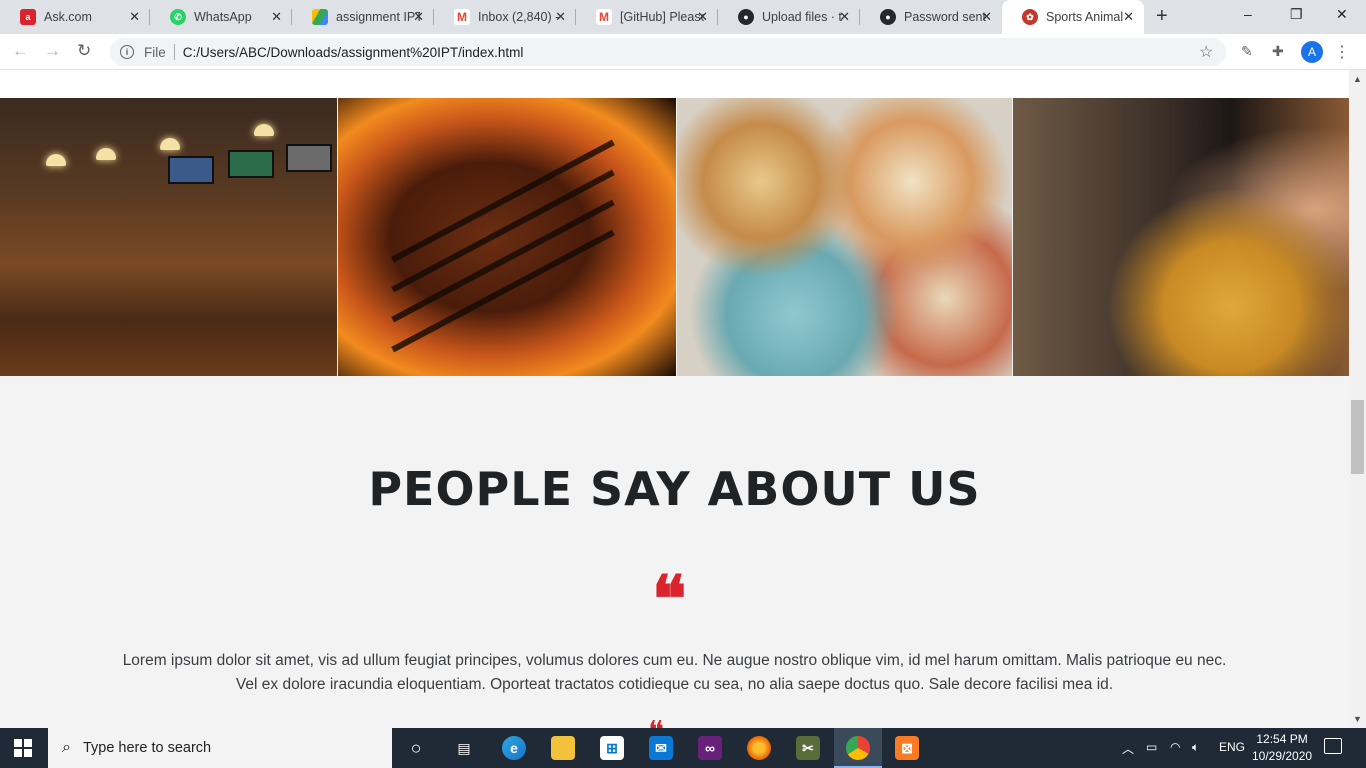 This screenshot has width=1366, height=768. What do you see at coordinates (1162, 16) in the screenshot?
I see `new-tab-icon: +` at bounding box center [1162, 16].